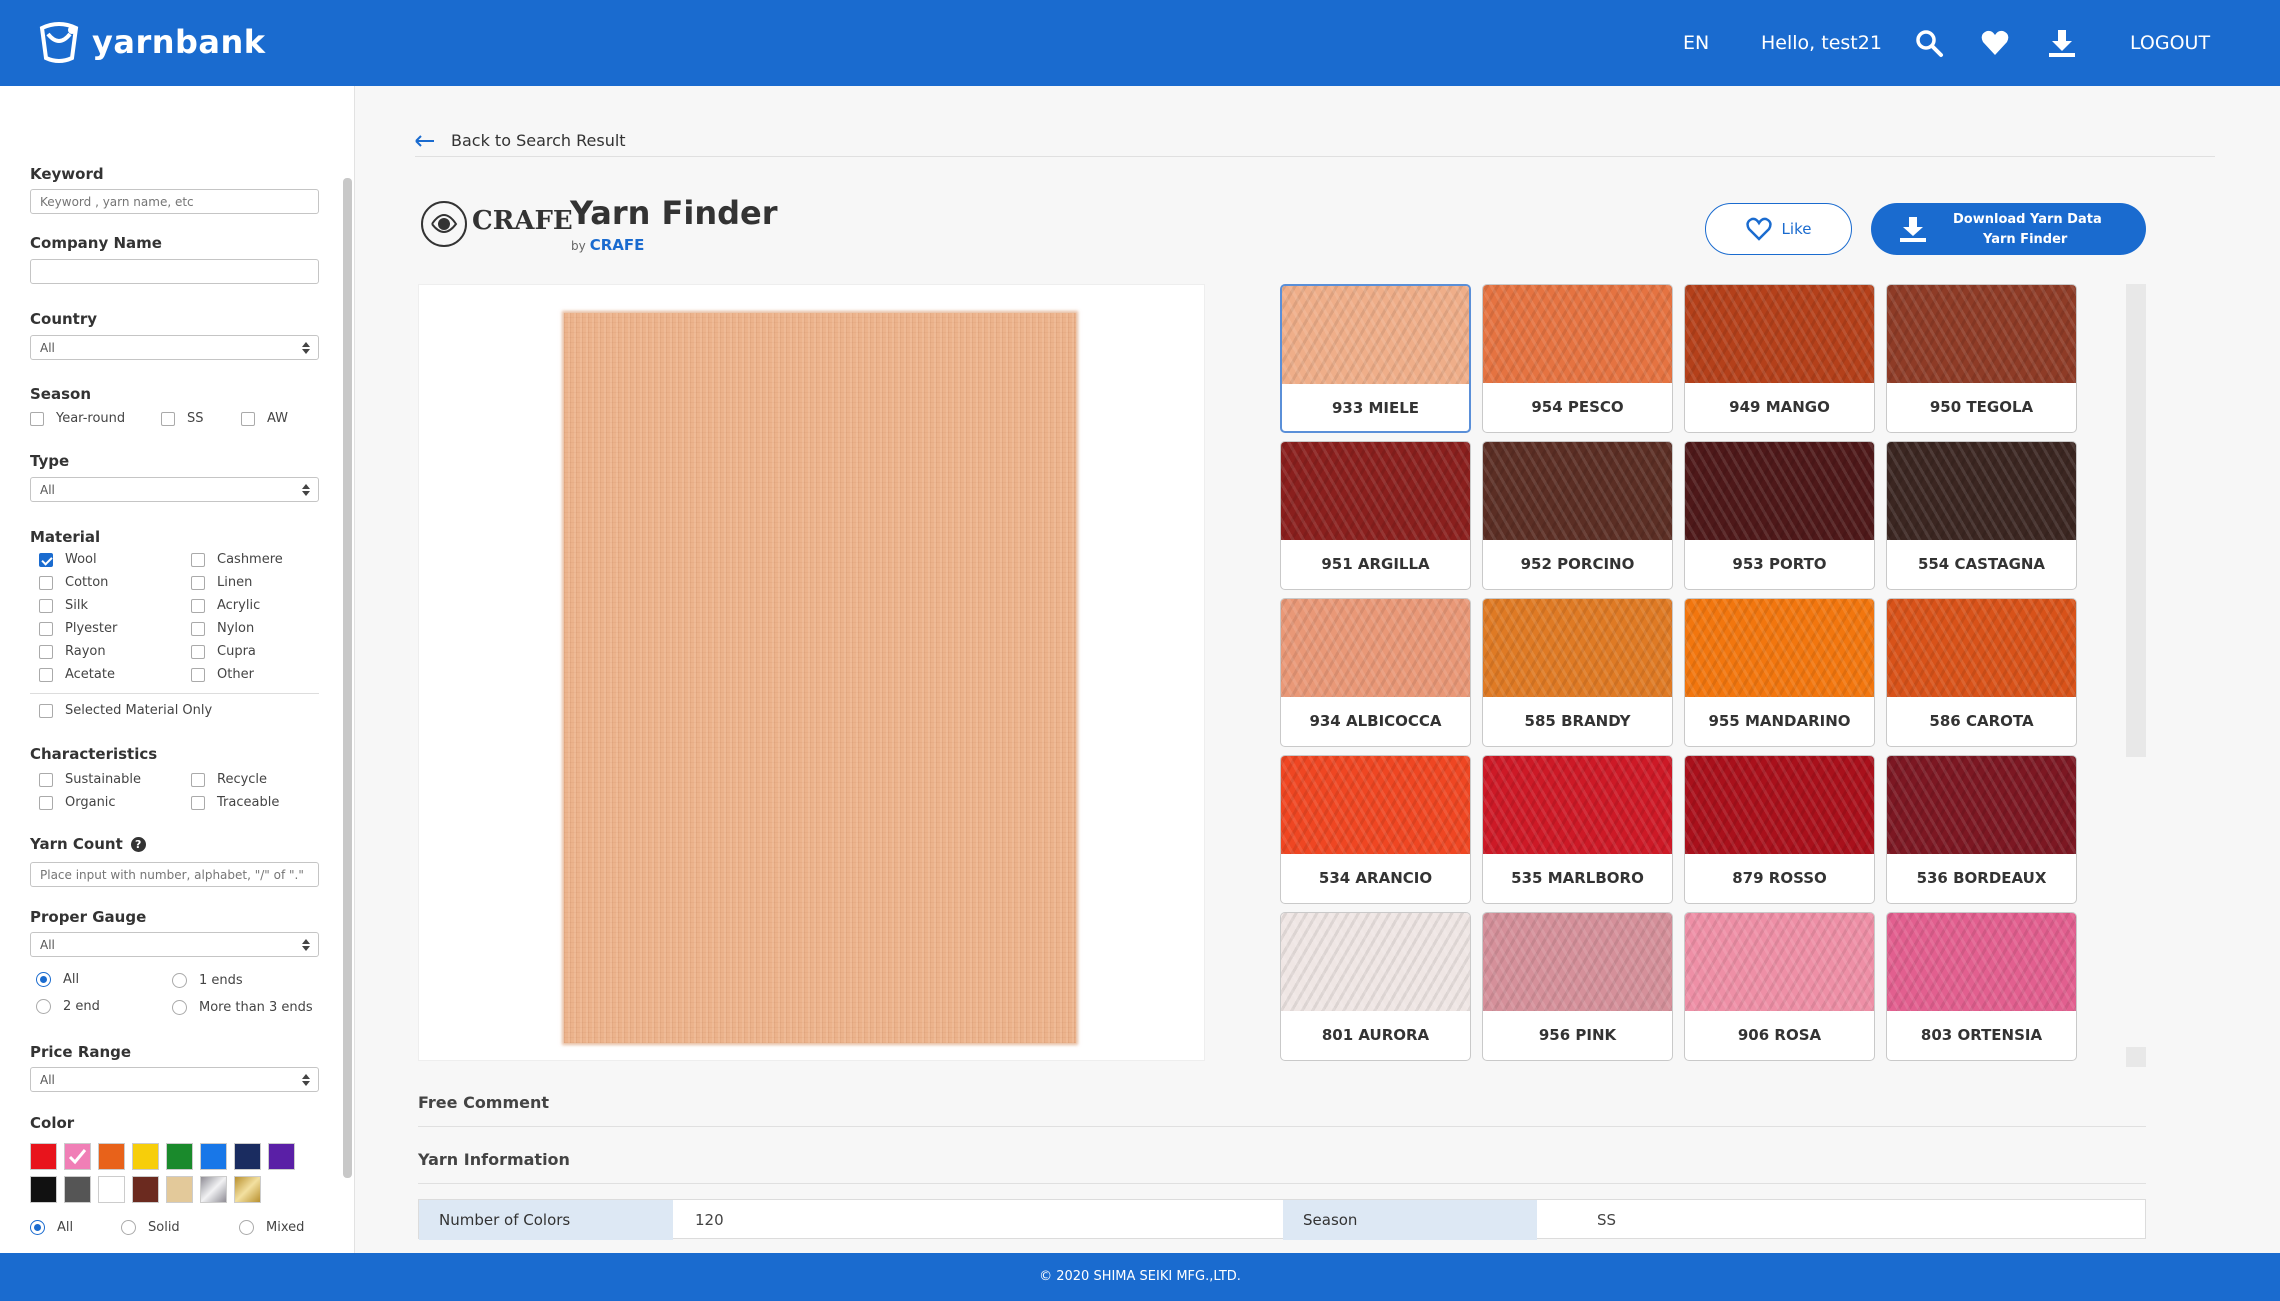 This screenshot has height=1301, width=2280. What do you see at coordinates (77, 802) in the screenshot?
I see `organic-checkbox: Organic` at bounding box center [77, 802].